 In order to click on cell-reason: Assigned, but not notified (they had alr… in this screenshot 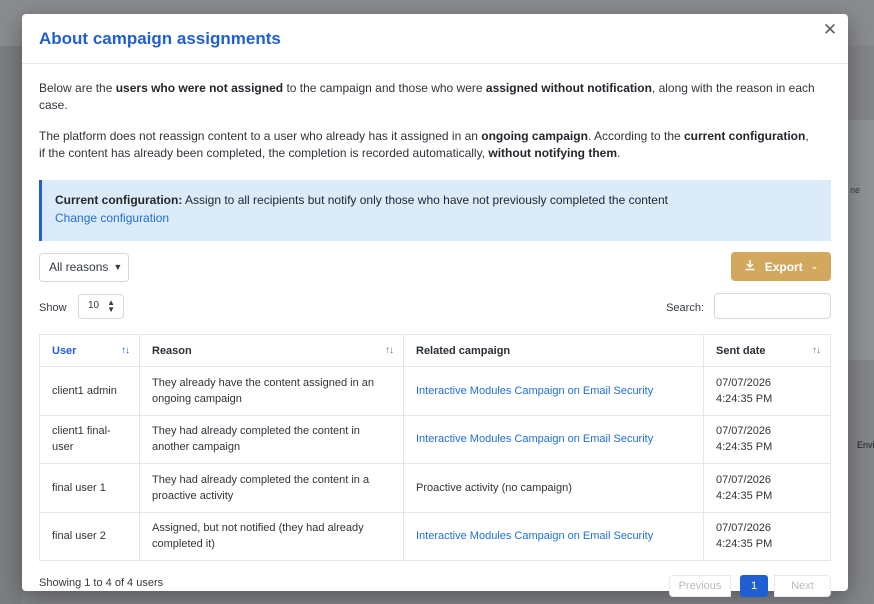, I will do `click(271, 536)`.